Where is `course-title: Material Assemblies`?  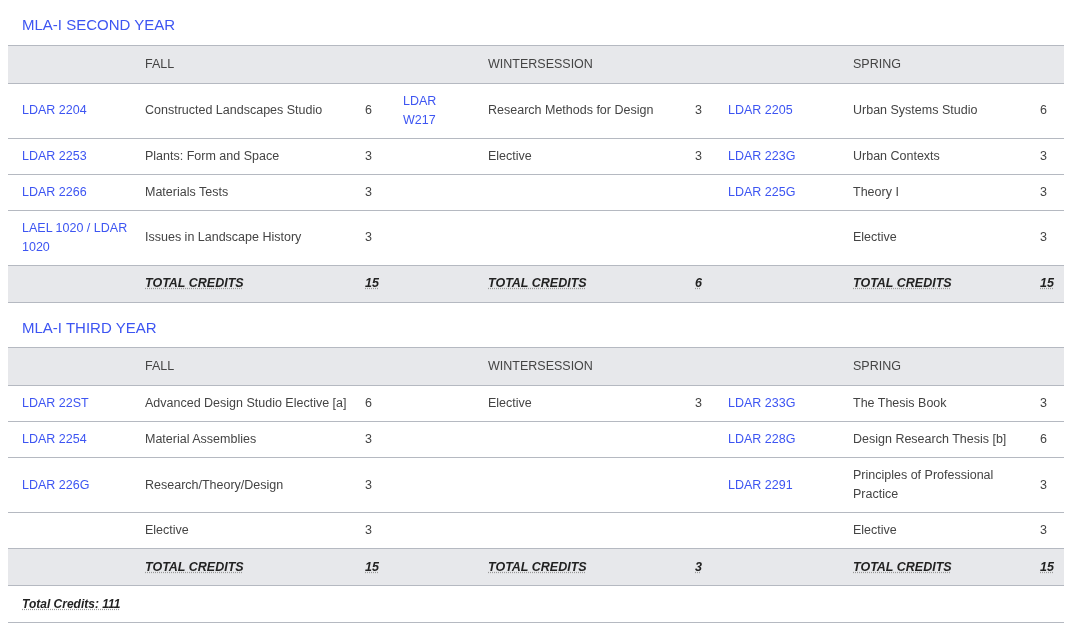 course-title: Material Assemblies is located at coordinates (201, 439).